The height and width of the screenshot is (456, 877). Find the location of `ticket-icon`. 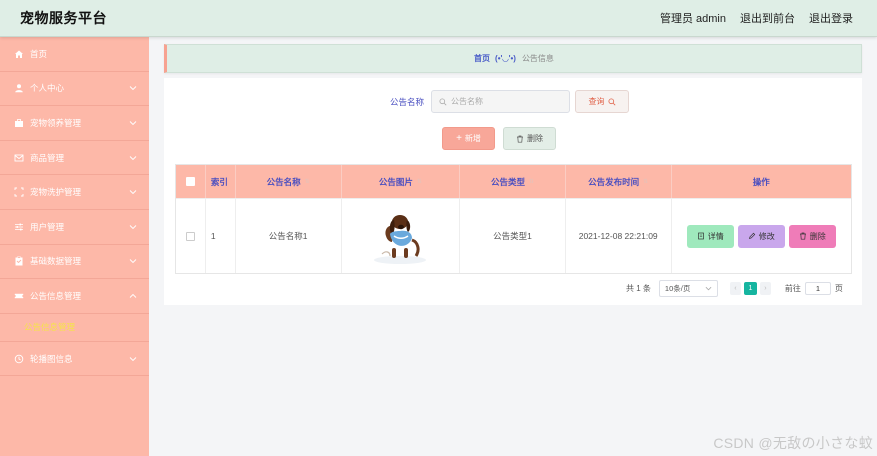

ticket-icon is located at coordinates (19, 296).